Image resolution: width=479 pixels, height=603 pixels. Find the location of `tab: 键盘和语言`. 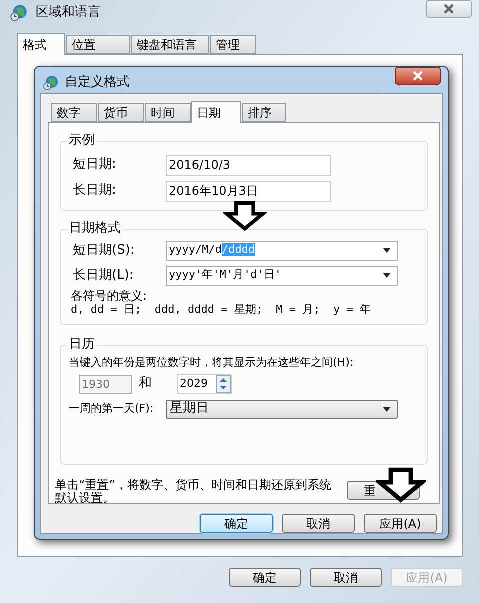

tab: 键盘和语言 is located at coordinates (170, 44).